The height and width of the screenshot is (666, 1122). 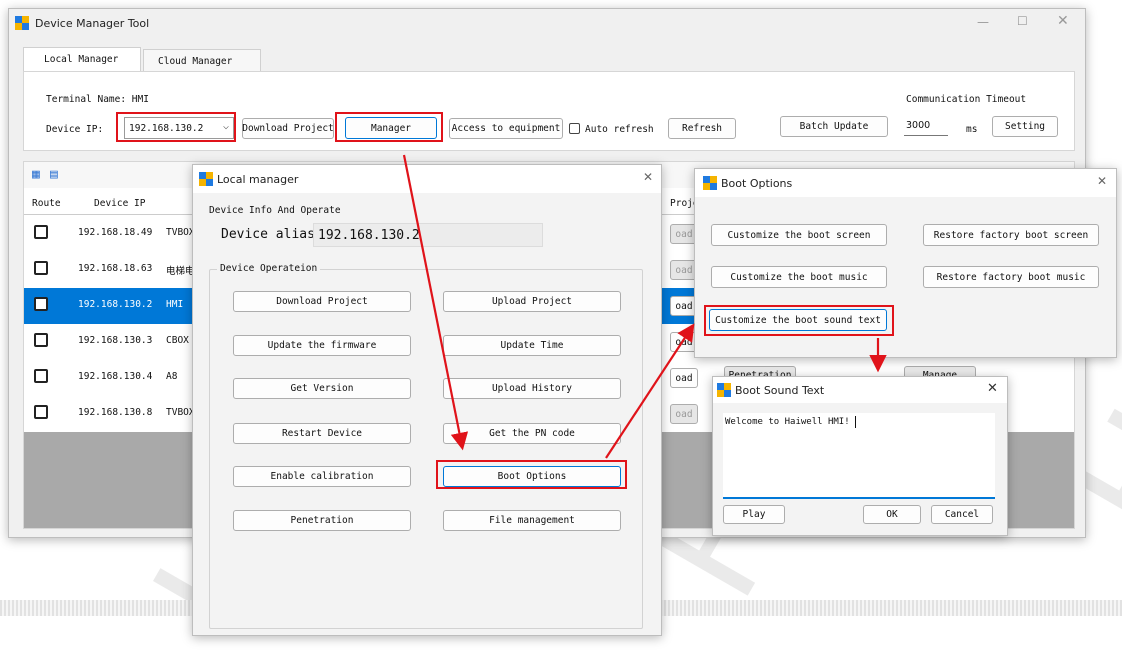 What do you see at coordinates (172, 376) in the screenshot?
I see `row-name: A8` at bounding box center [172, 376].